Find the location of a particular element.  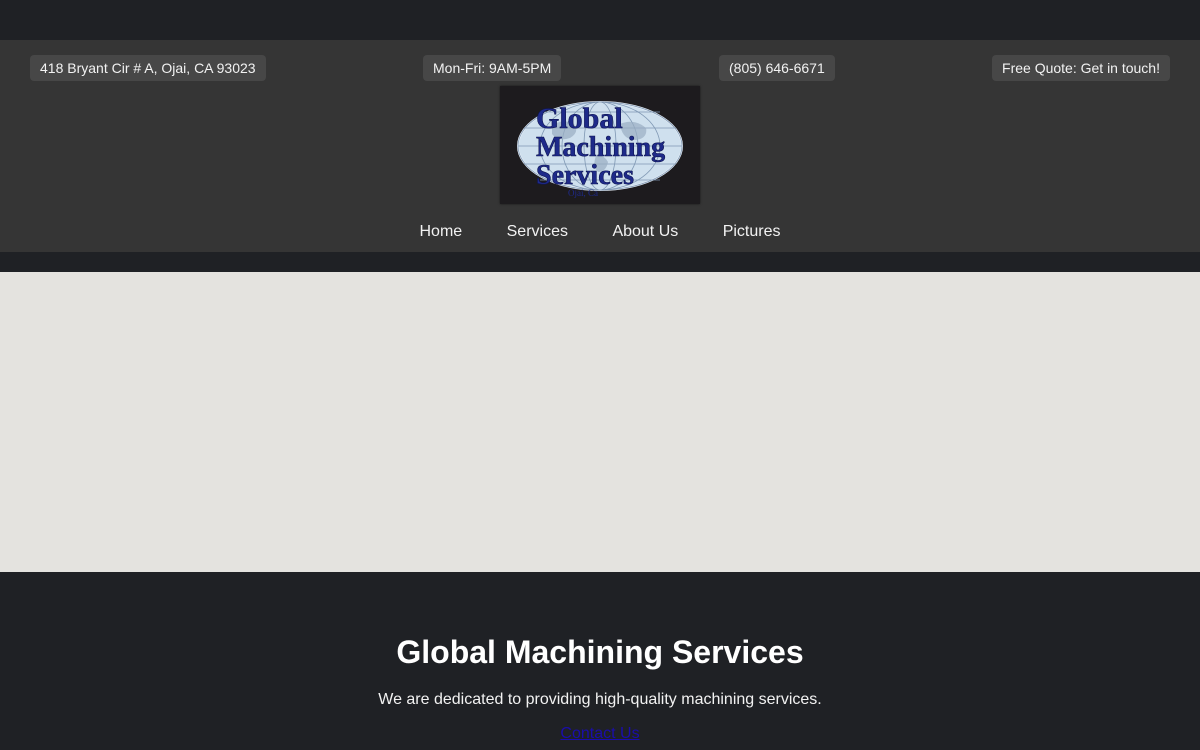

nav-pictures: Pictures is located at coordinates (752, 232).